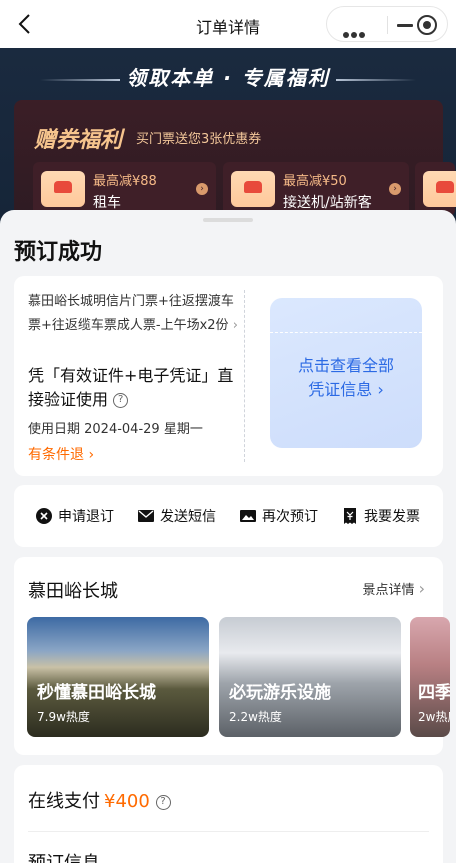  What do you see at coordinates (118, 677) in the screenshot?
I see `scenic-highlight-card: 秒懂慕田峪长城 7.9w热度` at bounding box center [118, 677].